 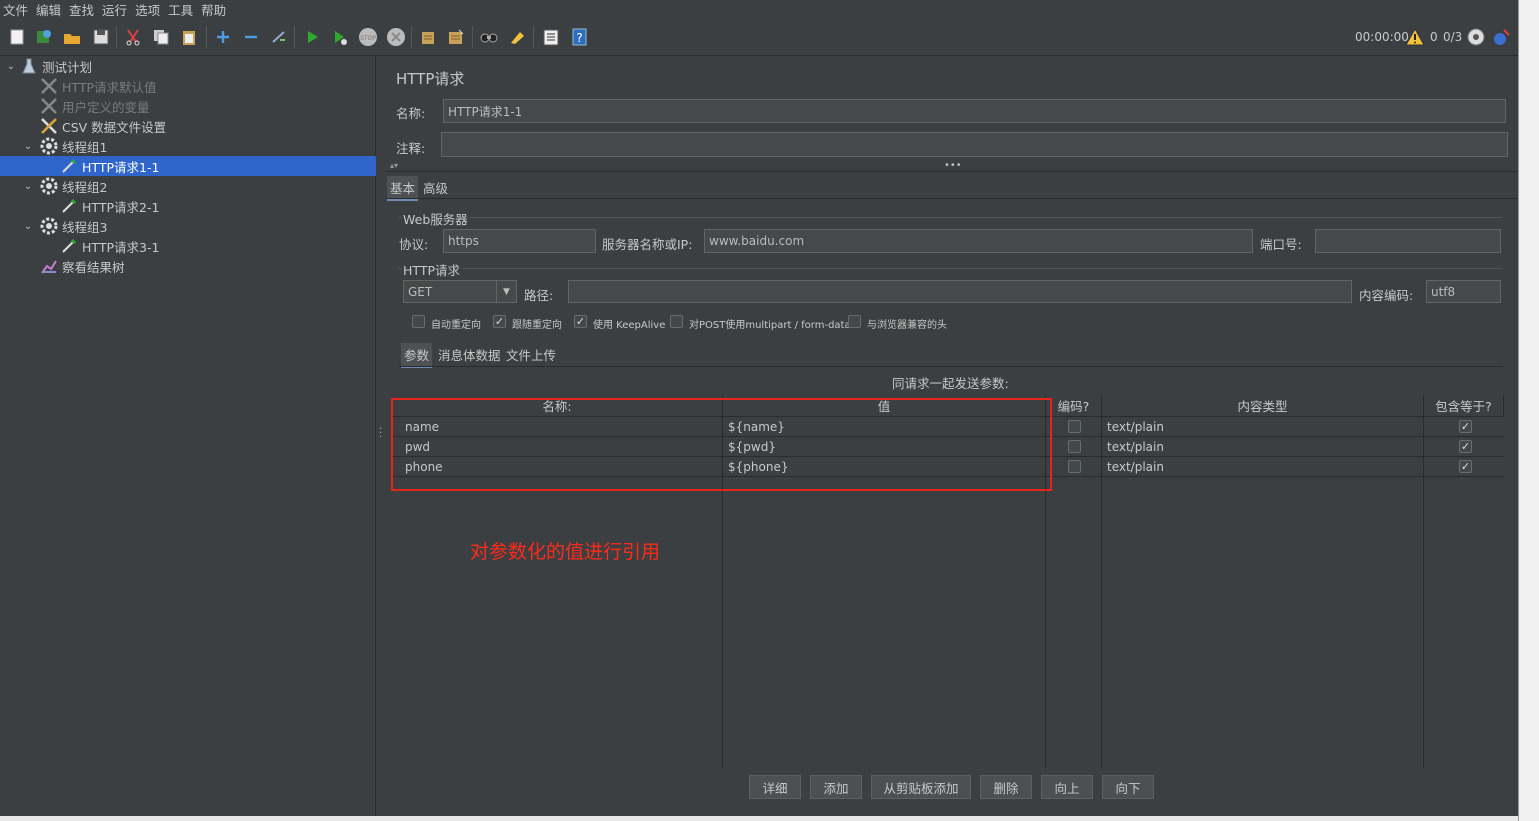 I want to click on server-field: www.baidu.com, so click(x=978, y=241).